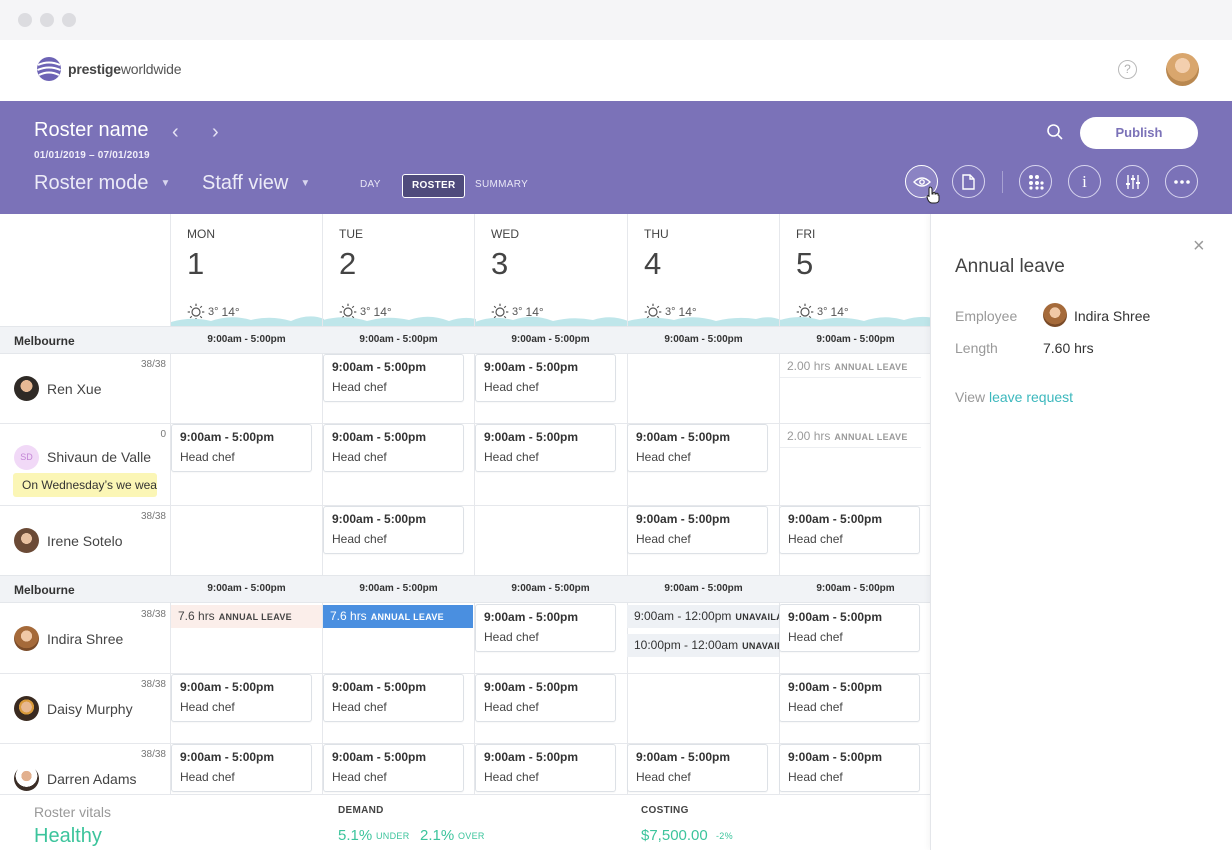 The image size is (1232, 850). I want to click on tab-roster: ROSTER, so click(434, 186).